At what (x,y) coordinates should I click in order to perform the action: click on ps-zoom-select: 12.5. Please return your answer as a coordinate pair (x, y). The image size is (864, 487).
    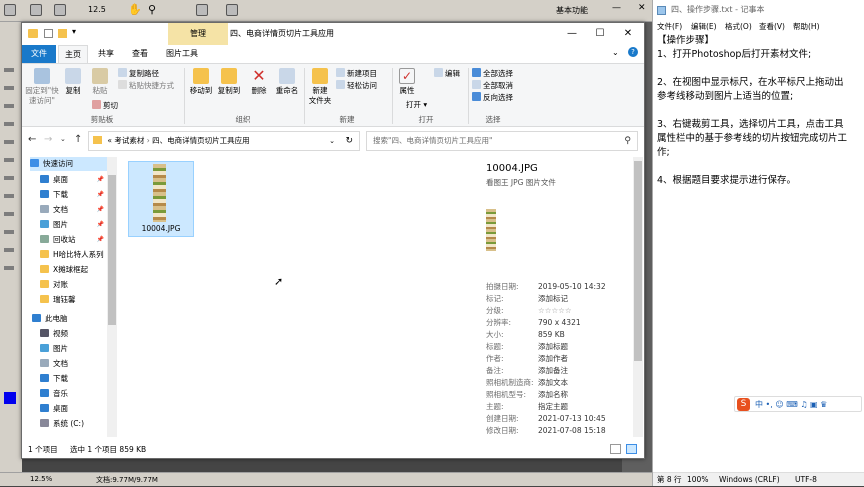
    Looking at the image, I should click on (97, 9).